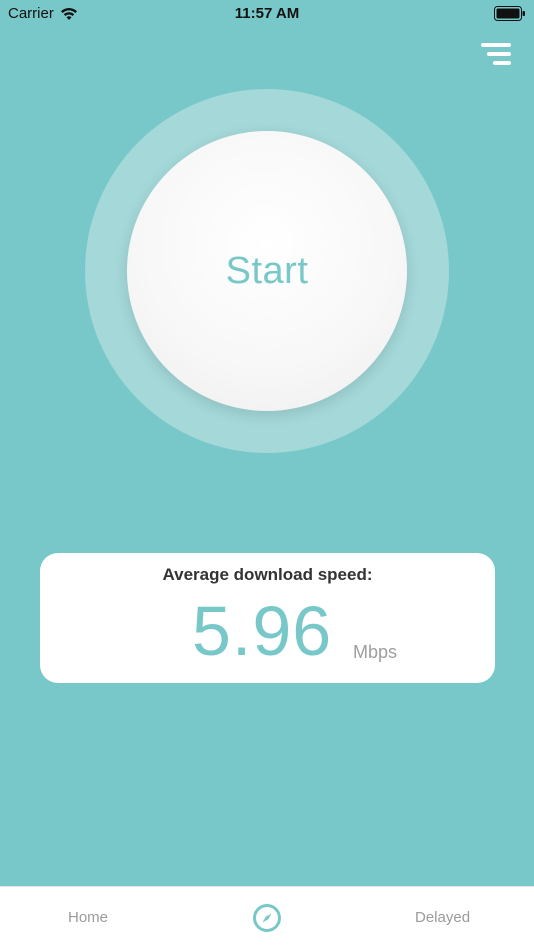 The width and height of the screenshot is (534, 950). I want to click on speed-card: Average download speed: 5.96 Mbps, so click(267, 618).